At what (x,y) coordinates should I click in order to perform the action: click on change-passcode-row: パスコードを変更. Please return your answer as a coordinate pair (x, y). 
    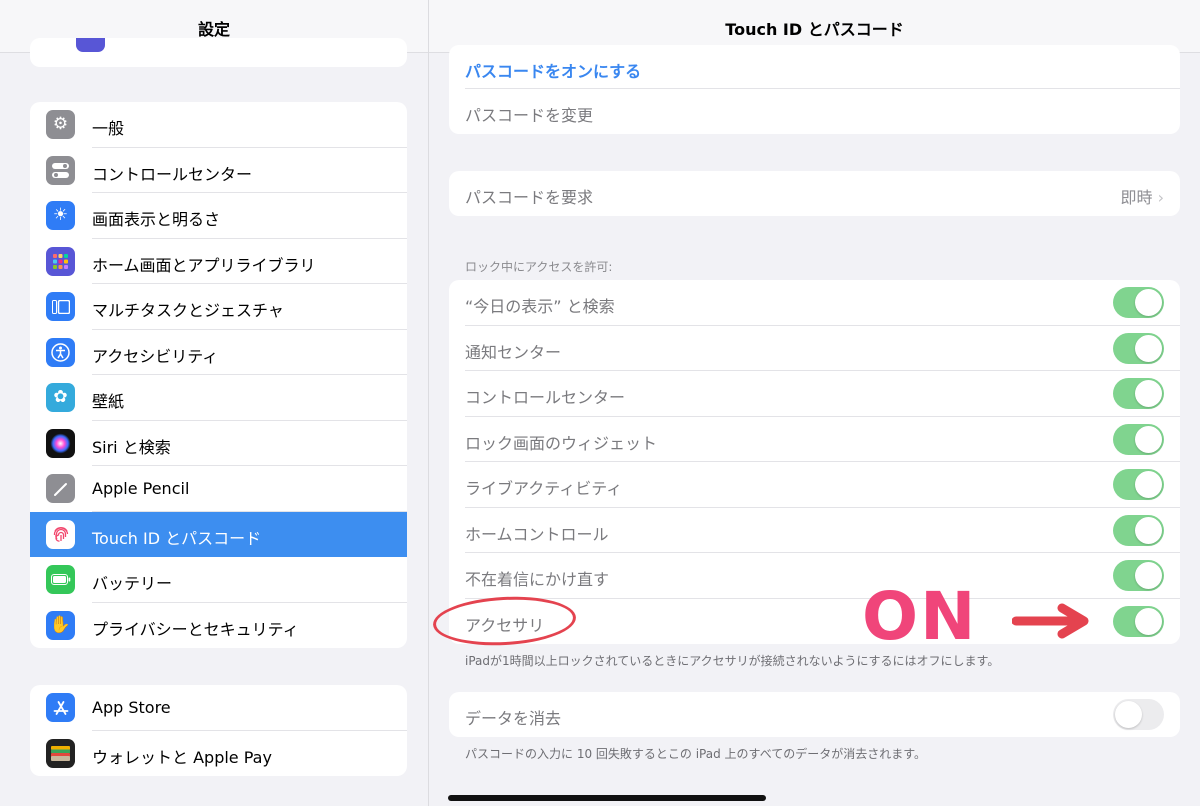
    Looking at the image, I should click on (814, 111).